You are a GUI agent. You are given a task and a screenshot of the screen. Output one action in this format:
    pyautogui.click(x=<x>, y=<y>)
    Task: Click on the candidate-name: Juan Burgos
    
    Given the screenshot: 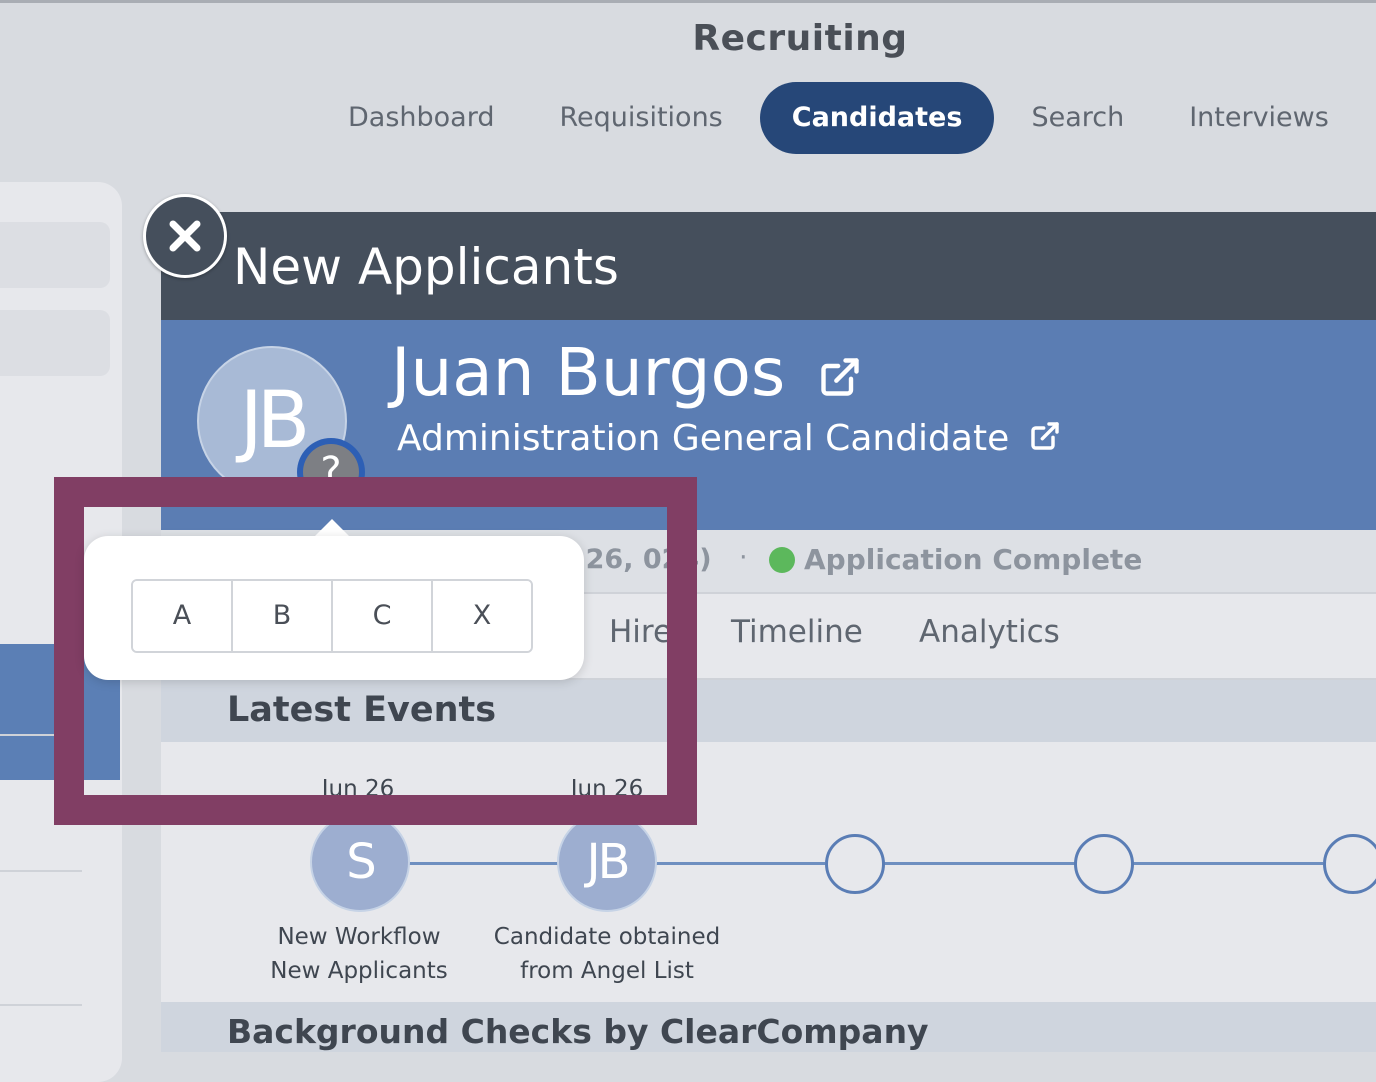 What is the action you would take?
    pyautogui.click(x=588, y=372)
    